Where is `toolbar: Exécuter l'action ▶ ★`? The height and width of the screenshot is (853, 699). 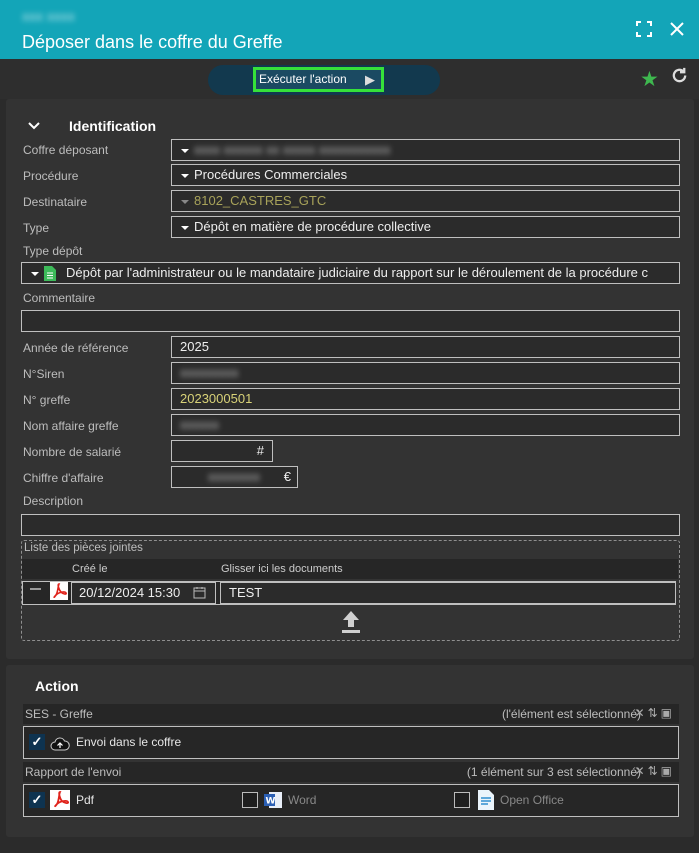
toolbar: Exécuter l'action ▶ ★ is located at coordinates (349, 79).